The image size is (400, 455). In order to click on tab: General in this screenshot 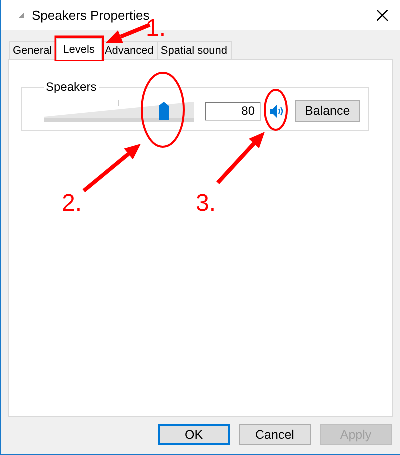, I will do `click(32, 50)`.